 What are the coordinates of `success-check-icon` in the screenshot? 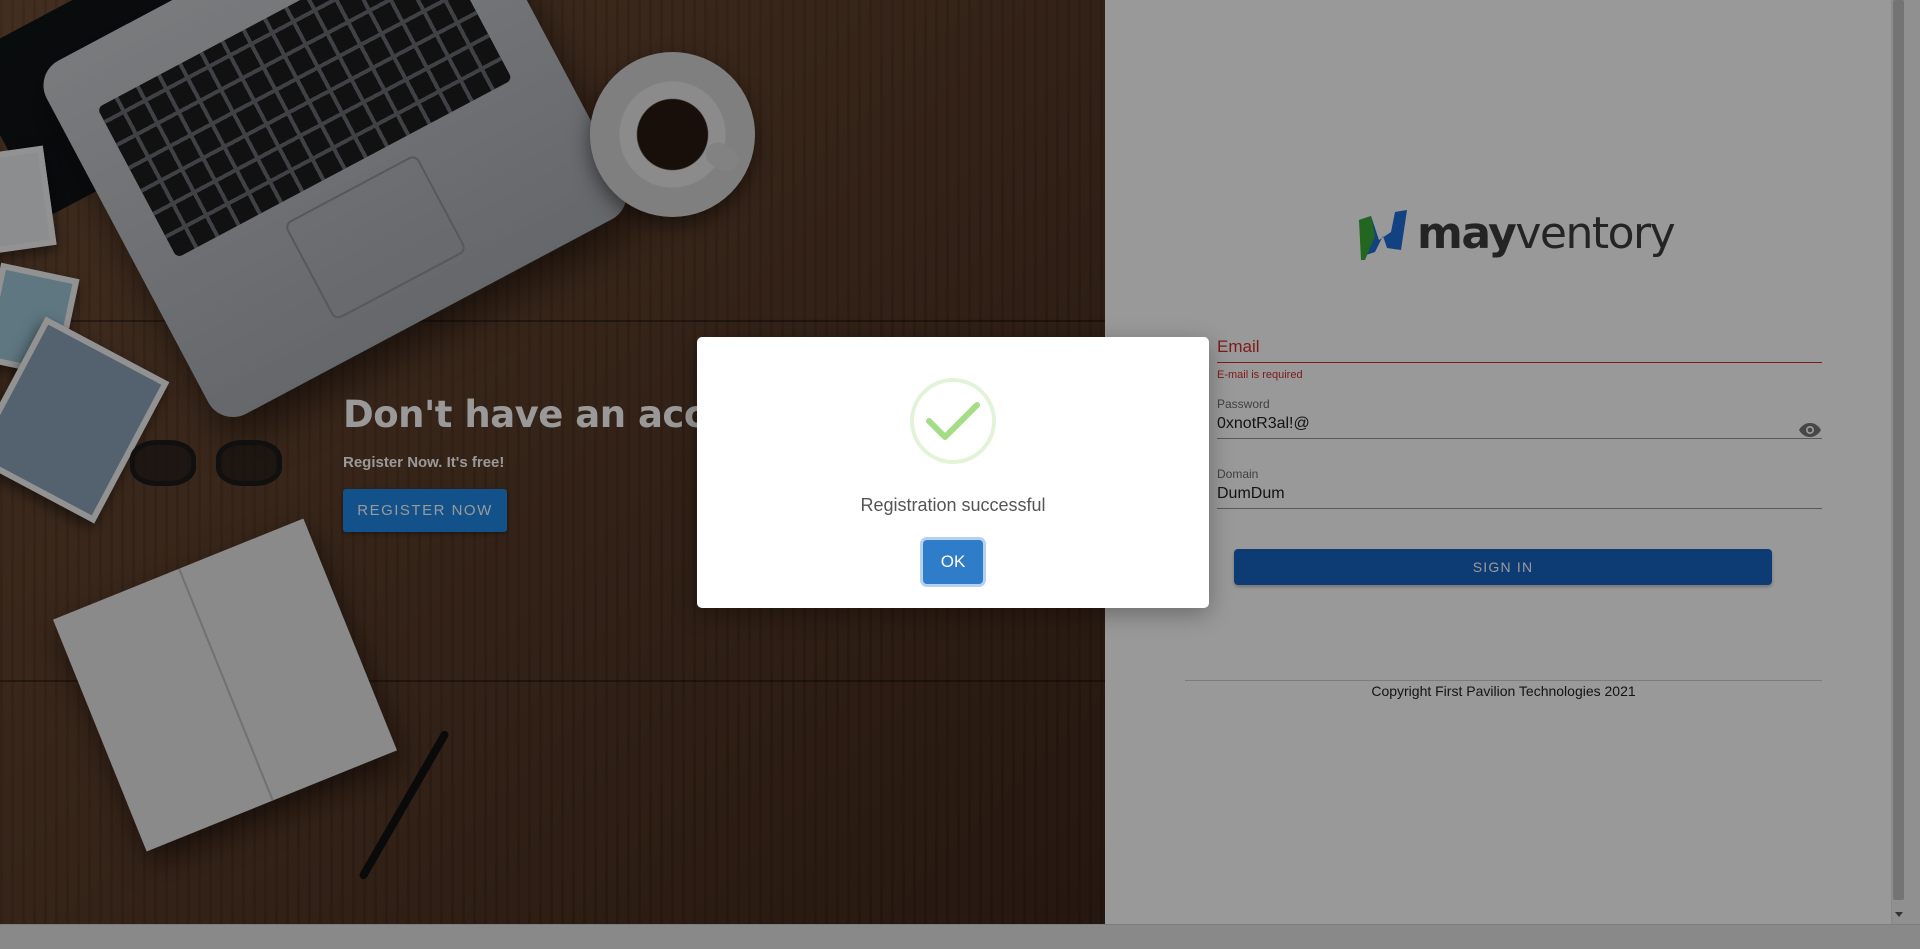 It's located at (953, 421).